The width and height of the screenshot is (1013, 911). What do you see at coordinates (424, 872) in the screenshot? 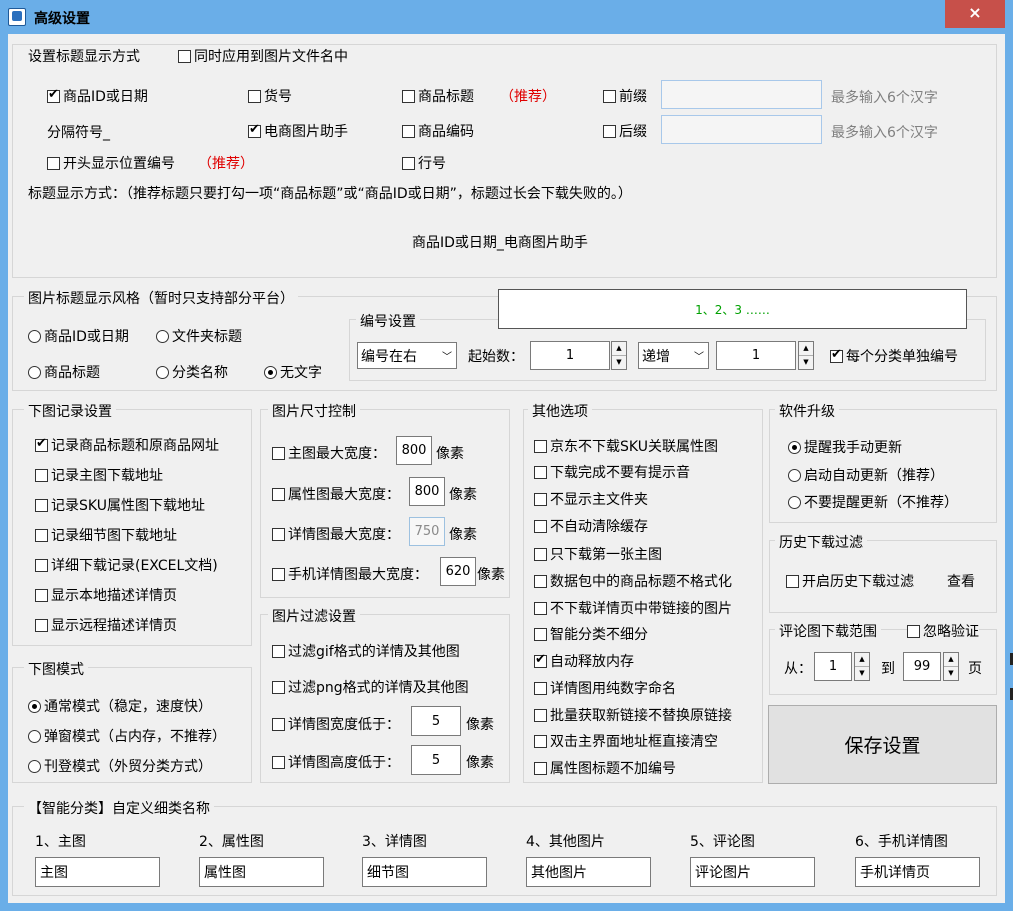
I see `custom-category-input: 细节图` at bounding box center [424, 872].